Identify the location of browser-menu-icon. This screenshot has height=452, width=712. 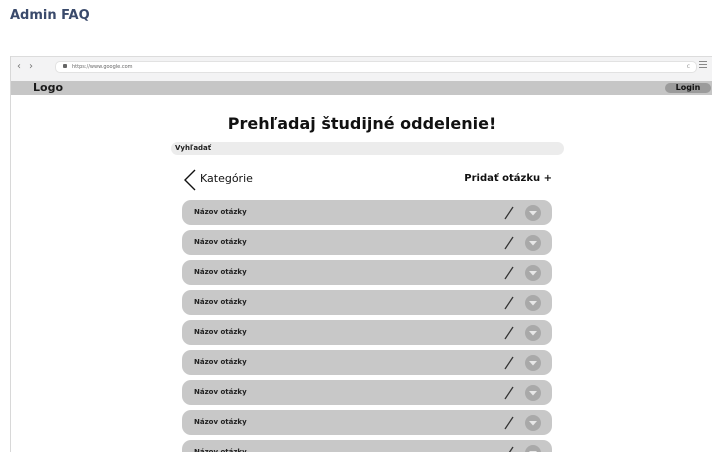
(703, 64).